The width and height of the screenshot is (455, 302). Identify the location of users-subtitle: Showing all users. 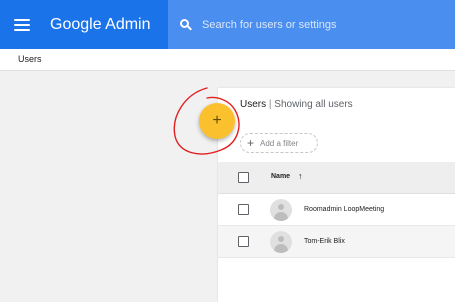
(313, 104).